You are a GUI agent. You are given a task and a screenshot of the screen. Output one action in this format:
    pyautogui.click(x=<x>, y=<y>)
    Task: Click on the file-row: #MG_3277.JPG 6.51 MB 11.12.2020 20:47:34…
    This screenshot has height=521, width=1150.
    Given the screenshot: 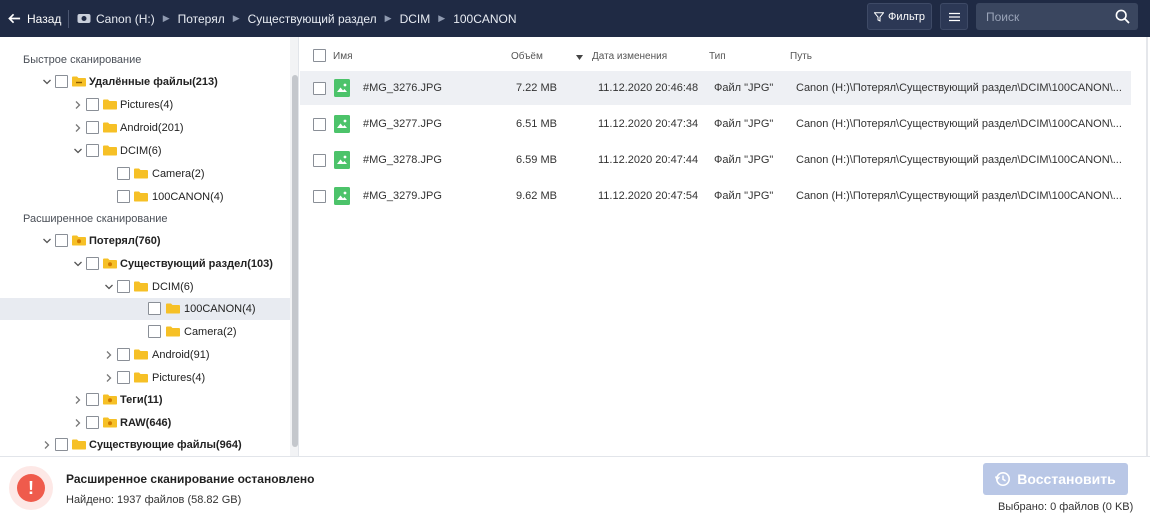 What is the action you would take?
    pyautogui.click(x=715, y=124)
    